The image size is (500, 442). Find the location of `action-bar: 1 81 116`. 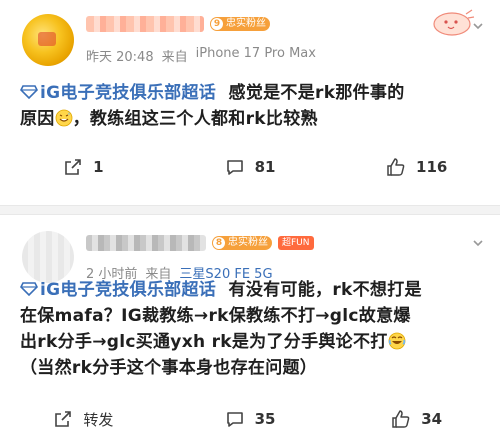

action-bar: 1 81 116 is located at coordinates (250, 167).